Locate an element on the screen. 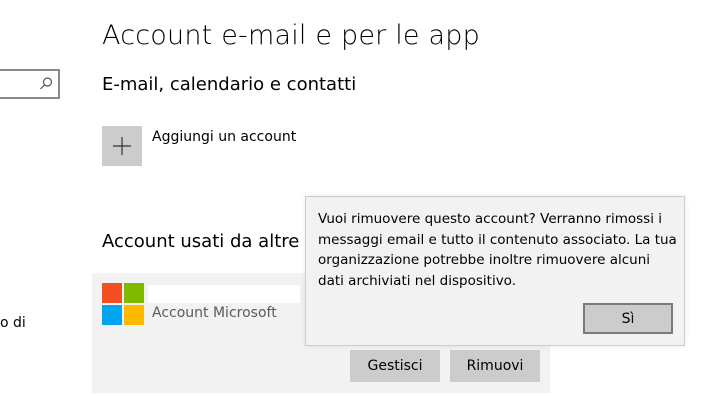 This screenshot has width=706, height=396. confirm-yes-button: Sì is located at coordinates (628, 318).